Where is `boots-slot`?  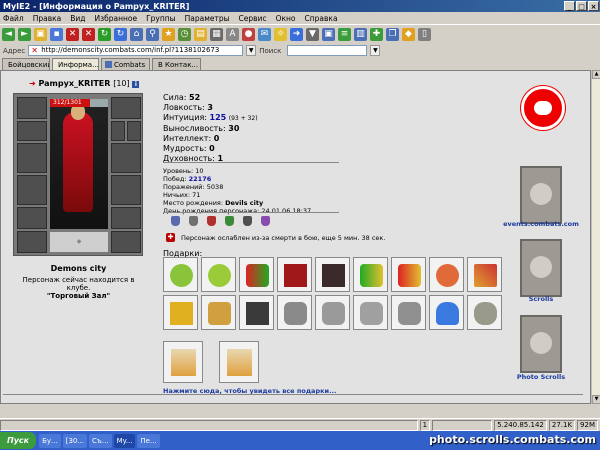 boots-slot is located at coordinates (32, 242).